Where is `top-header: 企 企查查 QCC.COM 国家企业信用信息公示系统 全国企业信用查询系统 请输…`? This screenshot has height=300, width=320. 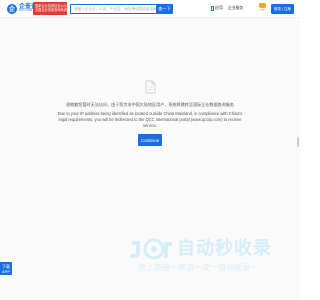
top-header: 企 企查查 QCC.COM 国家企业信用信息公示系统 全国企业信用查询系统 请输… is located at coordinates (150, 9).